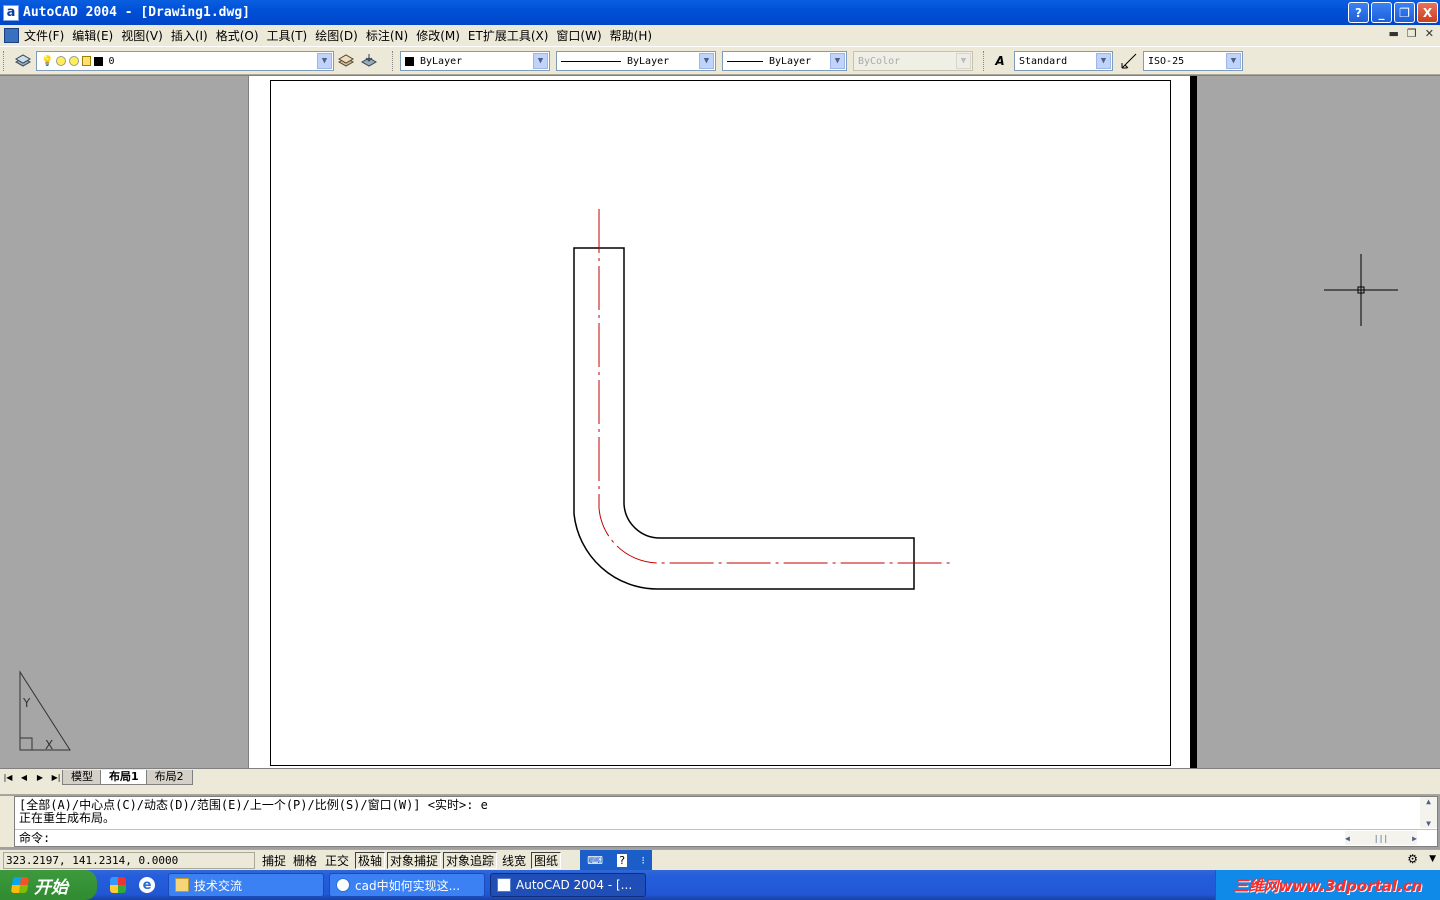  What do you see at coordinates (48, 35) in the screenshot?
I see `menu-file: 文件(F)` at bounding box center [48, 35].